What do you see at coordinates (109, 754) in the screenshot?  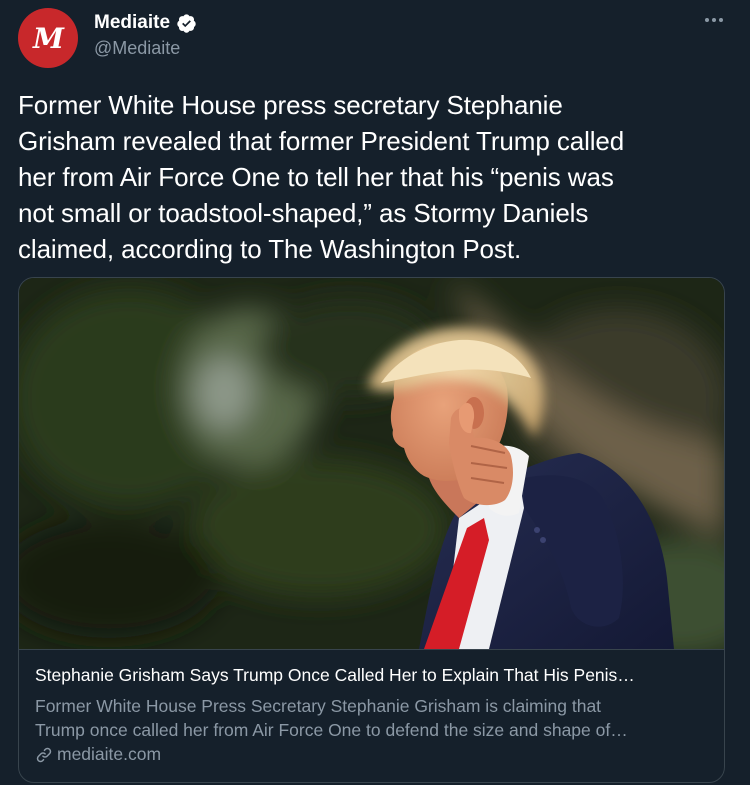 I see `card-domain-text: mediaite.com` at bounding box center [109, 754].